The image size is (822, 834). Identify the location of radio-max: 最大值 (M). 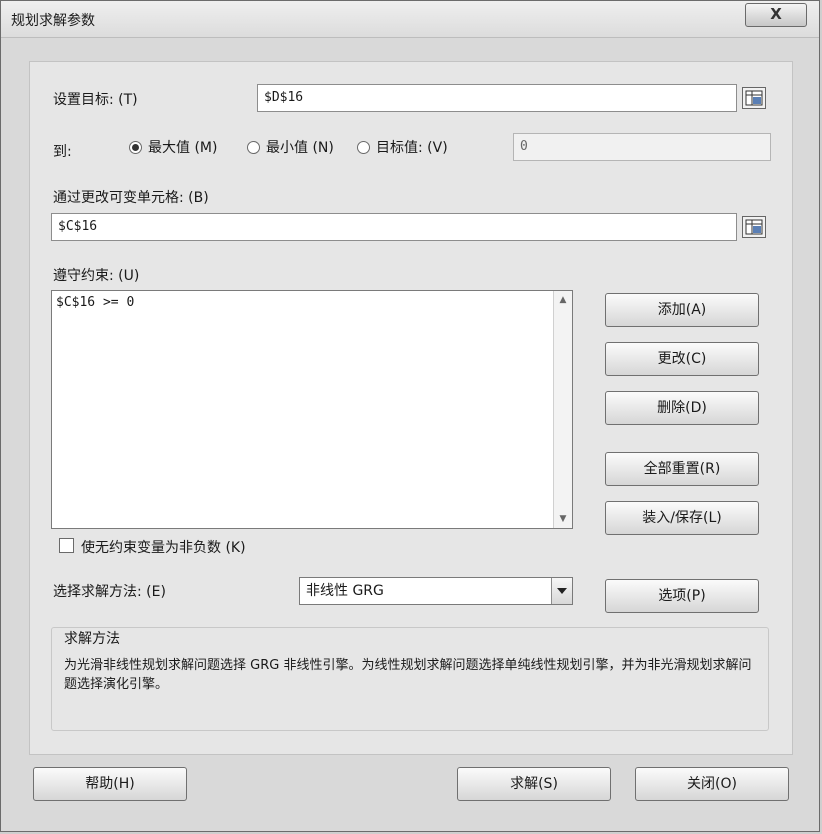
(173, 147).